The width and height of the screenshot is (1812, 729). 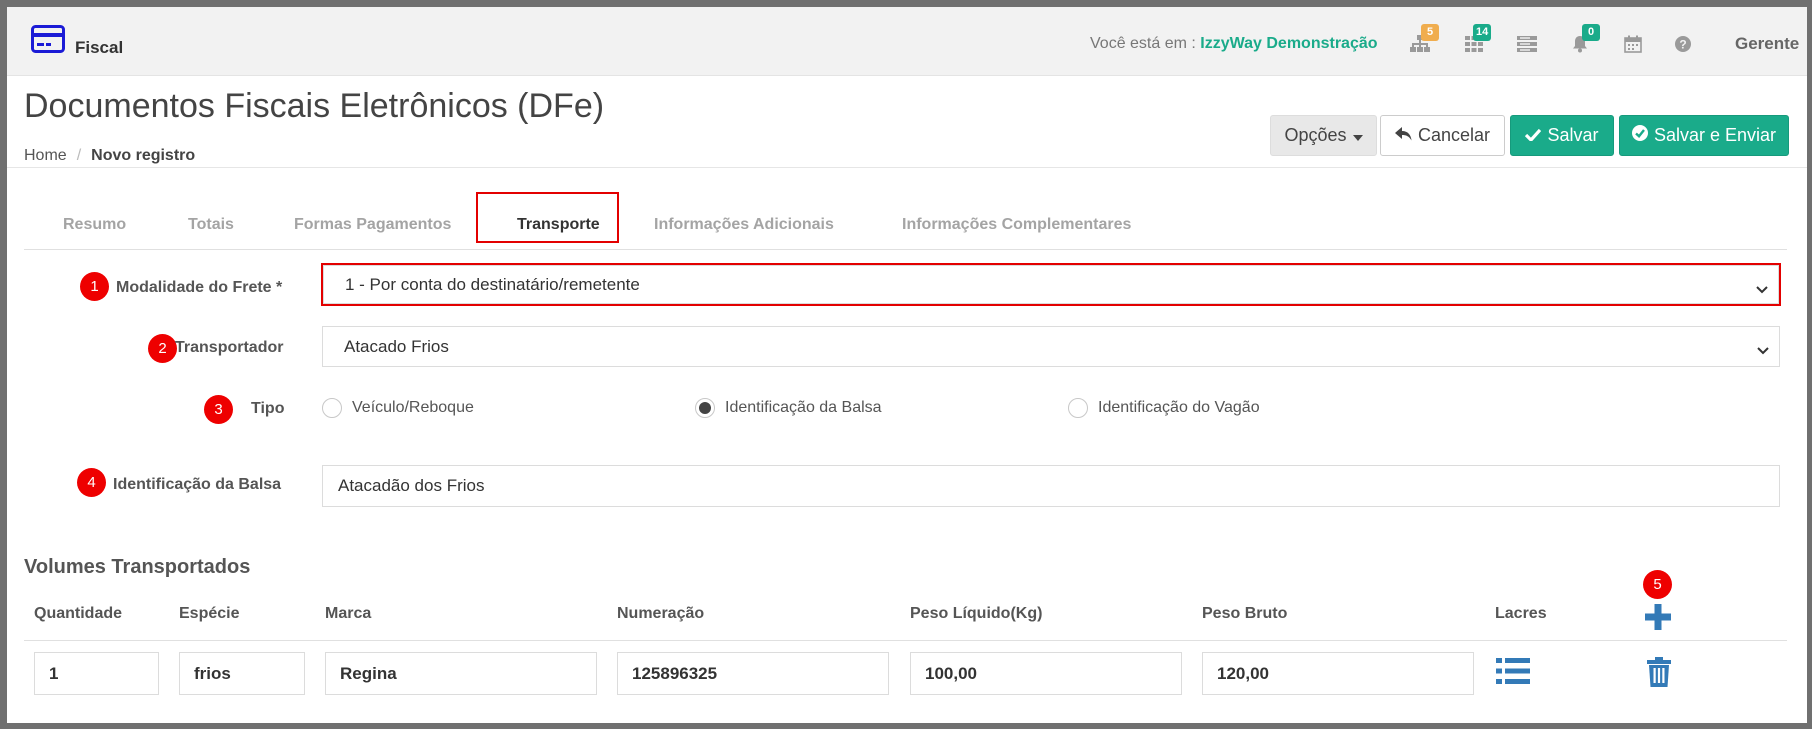 I want to click on cancel-label: Cancelar, so click(x=1454, y=135).